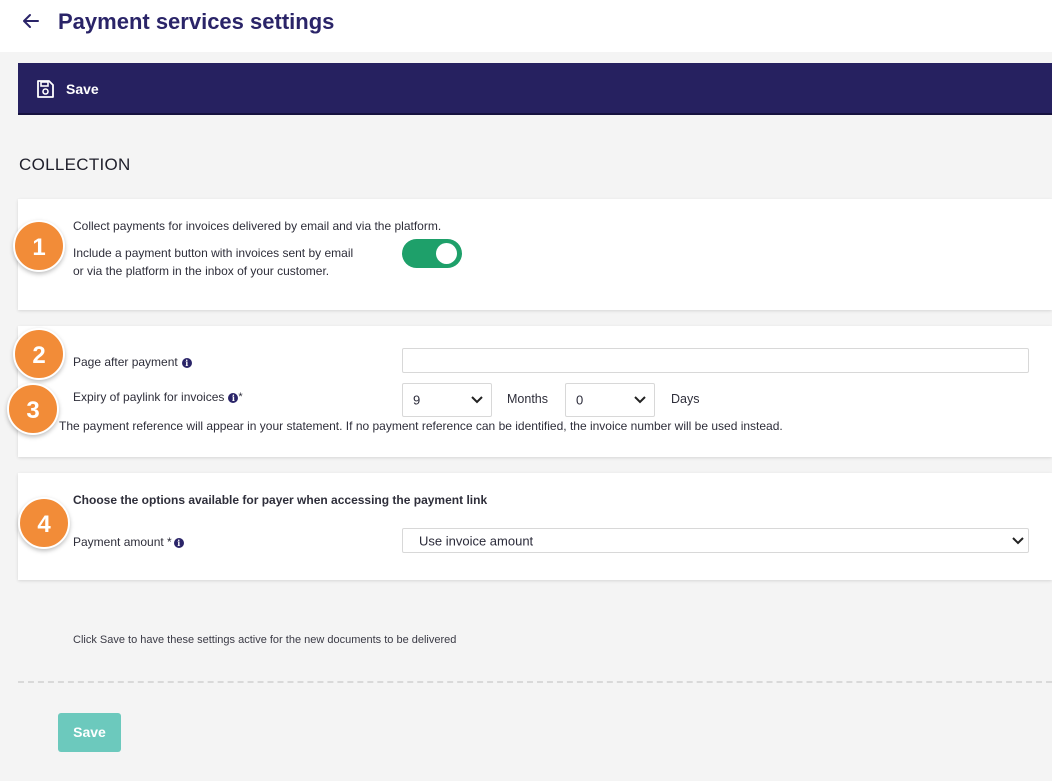 The width and height of the screenshot is (1052, 781). What do you see at coordinates (45, 89) in the screenshot?
I see `floppy-disk-icon` at bounding box center [45, 89].